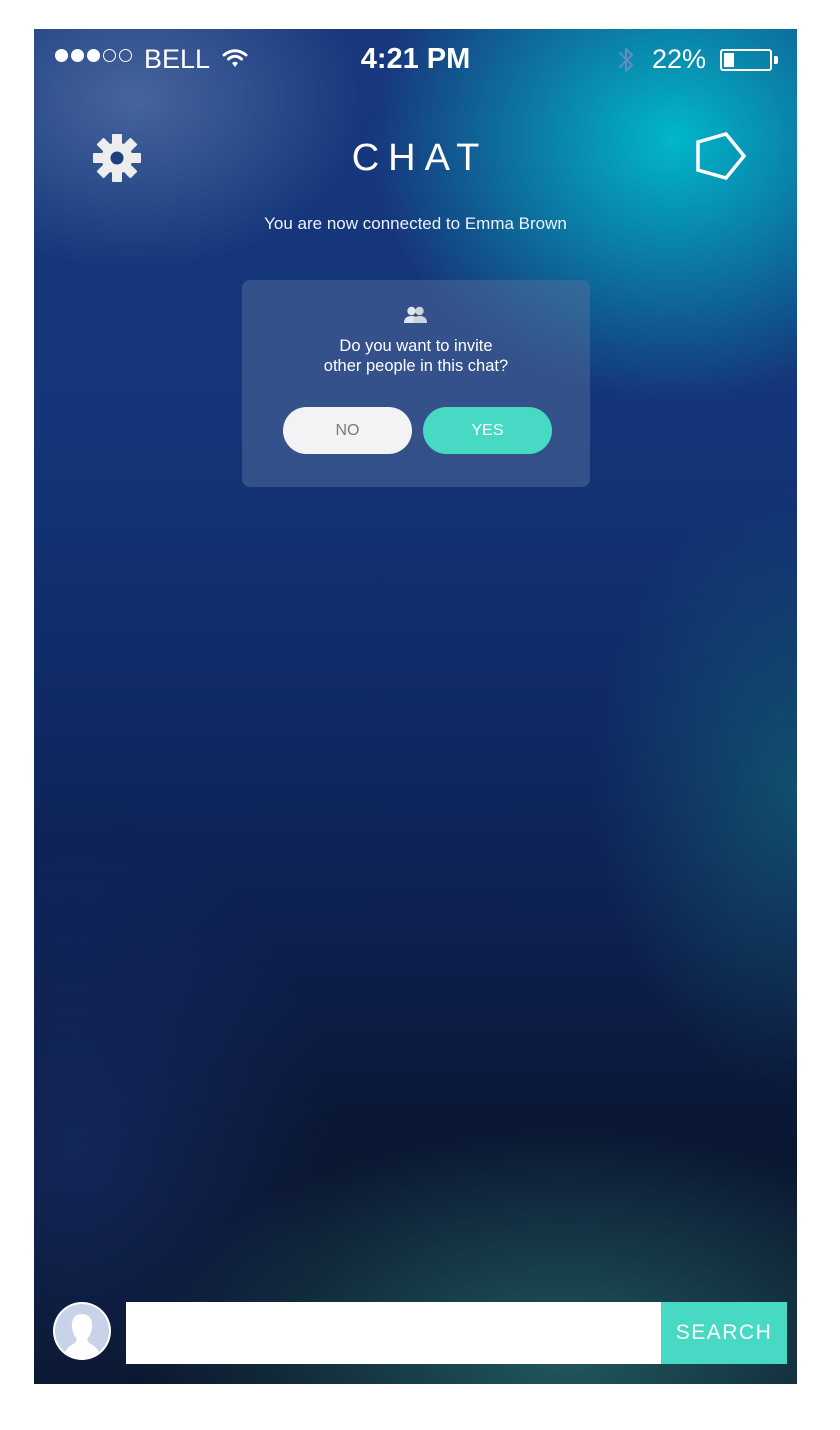  What do you see at coordinates (416, 366) in the screenshot?
I see `invite-question-line-2: other people in this chat?` at bounding box center [416, 366].